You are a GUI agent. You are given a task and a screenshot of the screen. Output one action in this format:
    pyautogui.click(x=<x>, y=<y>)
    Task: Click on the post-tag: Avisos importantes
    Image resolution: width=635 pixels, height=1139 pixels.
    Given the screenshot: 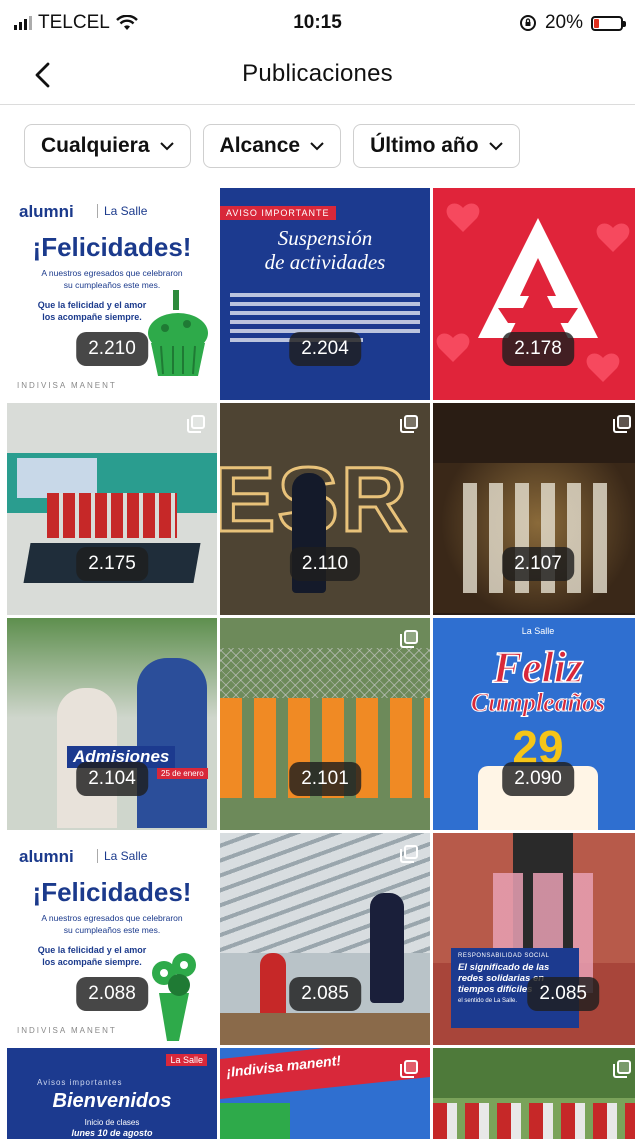 What is the action you would take?
    pyautogui.click(x=80, y=1082)
    